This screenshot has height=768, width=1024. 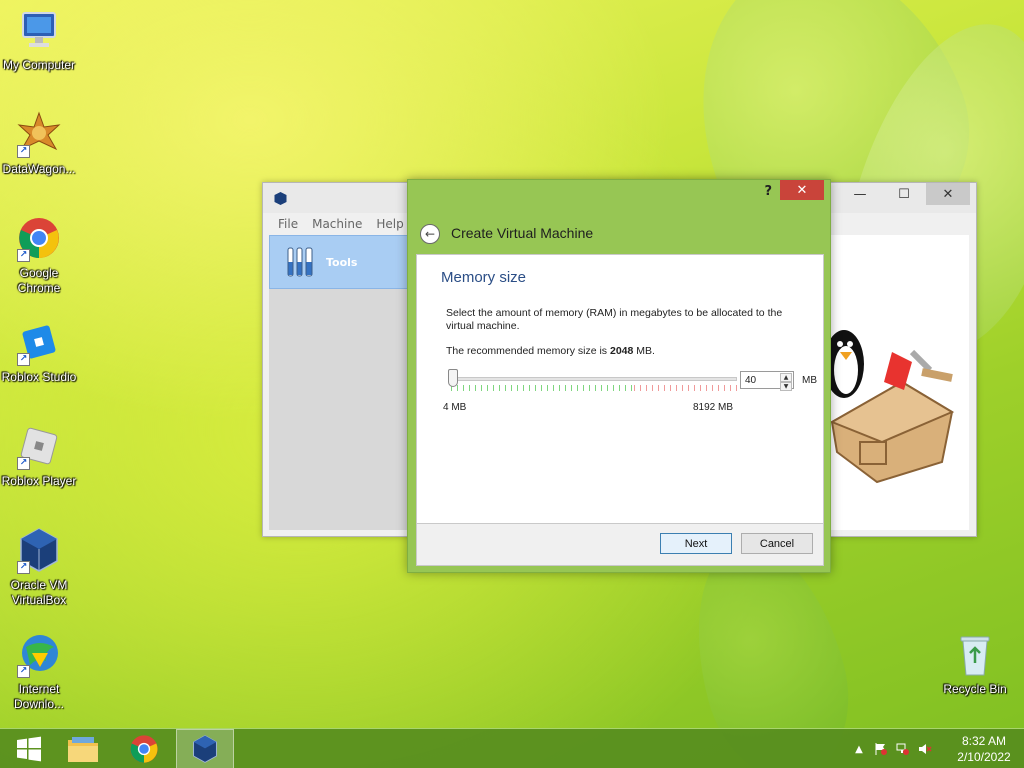 What do you see at coordinates (713, 407) in the screenshot?
I see `slider-max-label: 8192 MB` at bounding box center [713, 407].